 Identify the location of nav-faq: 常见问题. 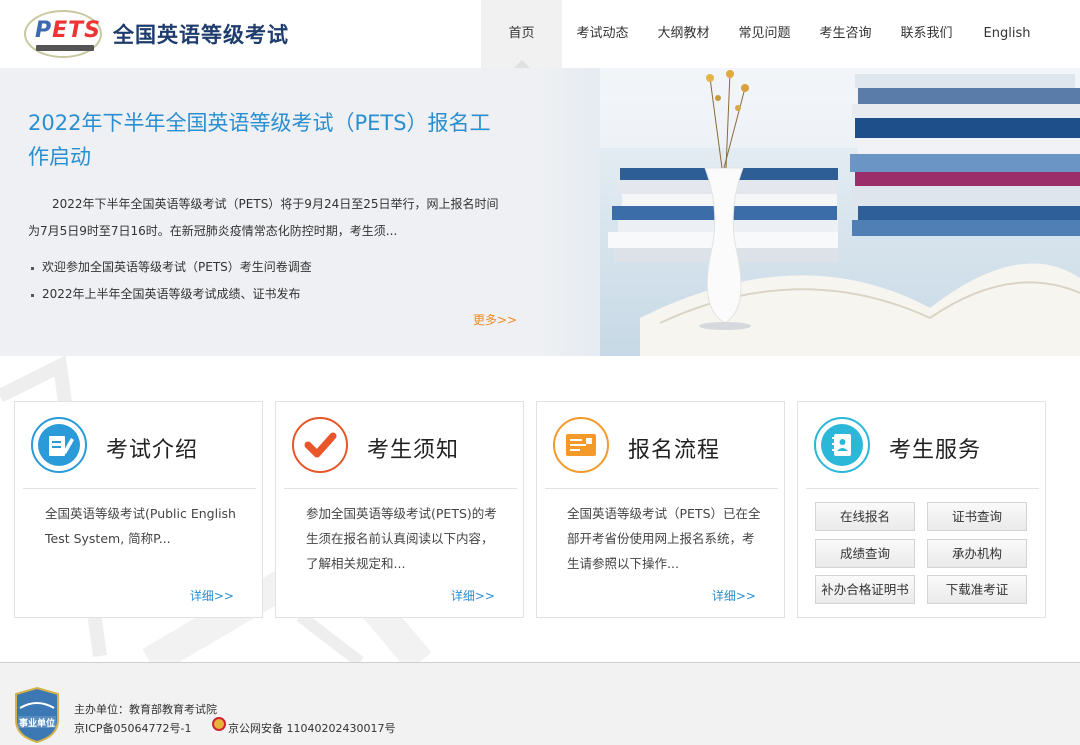
(764, 34).